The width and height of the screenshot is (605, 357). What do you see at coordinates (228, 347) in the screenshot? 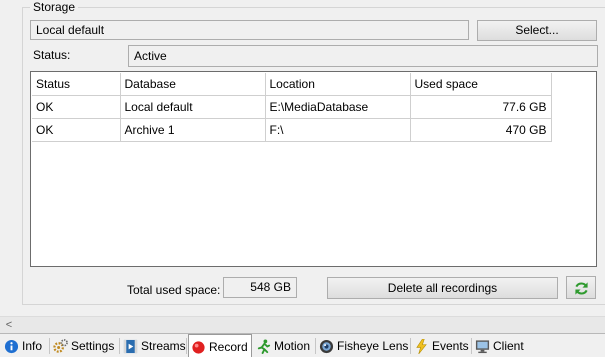
I see `tab-record-label: Record` at bounding box center [228, 347].